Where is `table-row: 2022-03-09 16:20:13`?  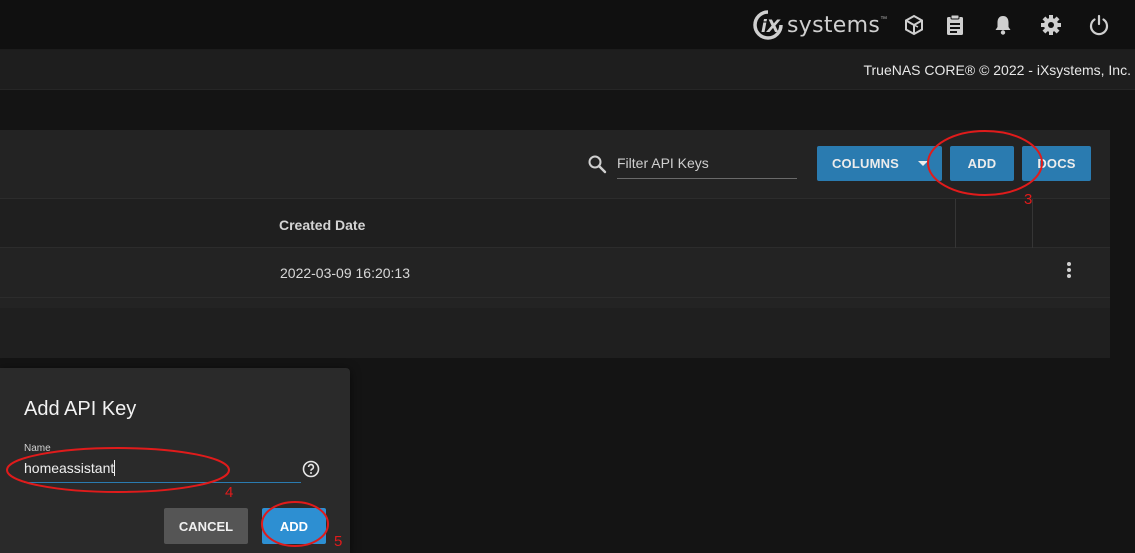 table-row: 2022-03-09 16:20:13 is located at coordinates (555, 273).